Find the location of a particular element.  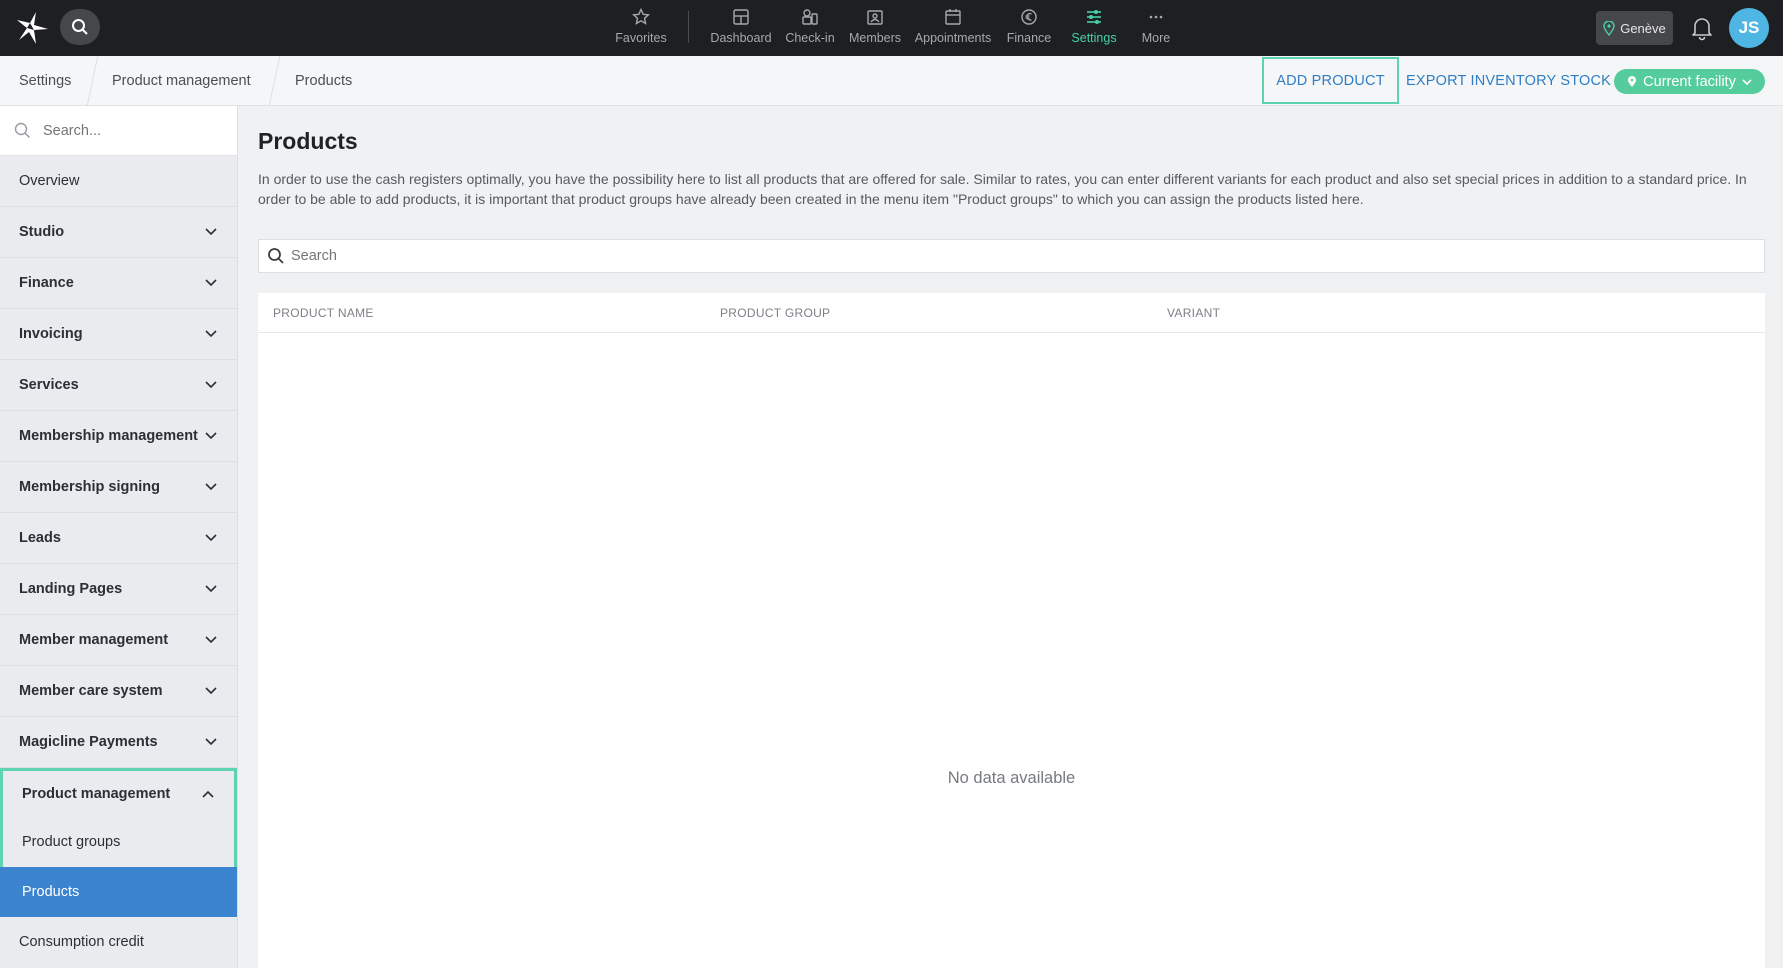

current-facility-dropdown: Current facility is located at coordinates (1689, 81).